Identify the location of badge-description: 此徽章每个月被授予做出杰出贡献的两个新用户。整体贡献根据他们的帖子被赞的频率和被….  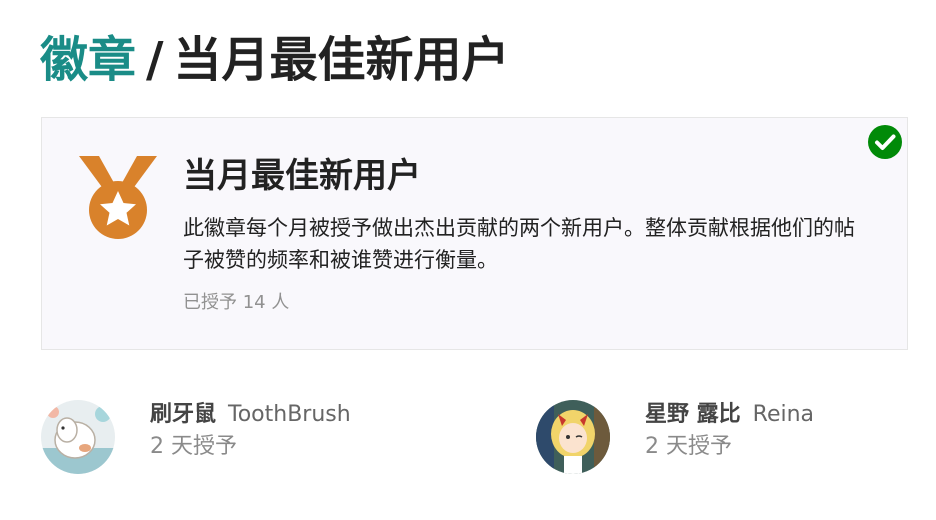
(519, 244).